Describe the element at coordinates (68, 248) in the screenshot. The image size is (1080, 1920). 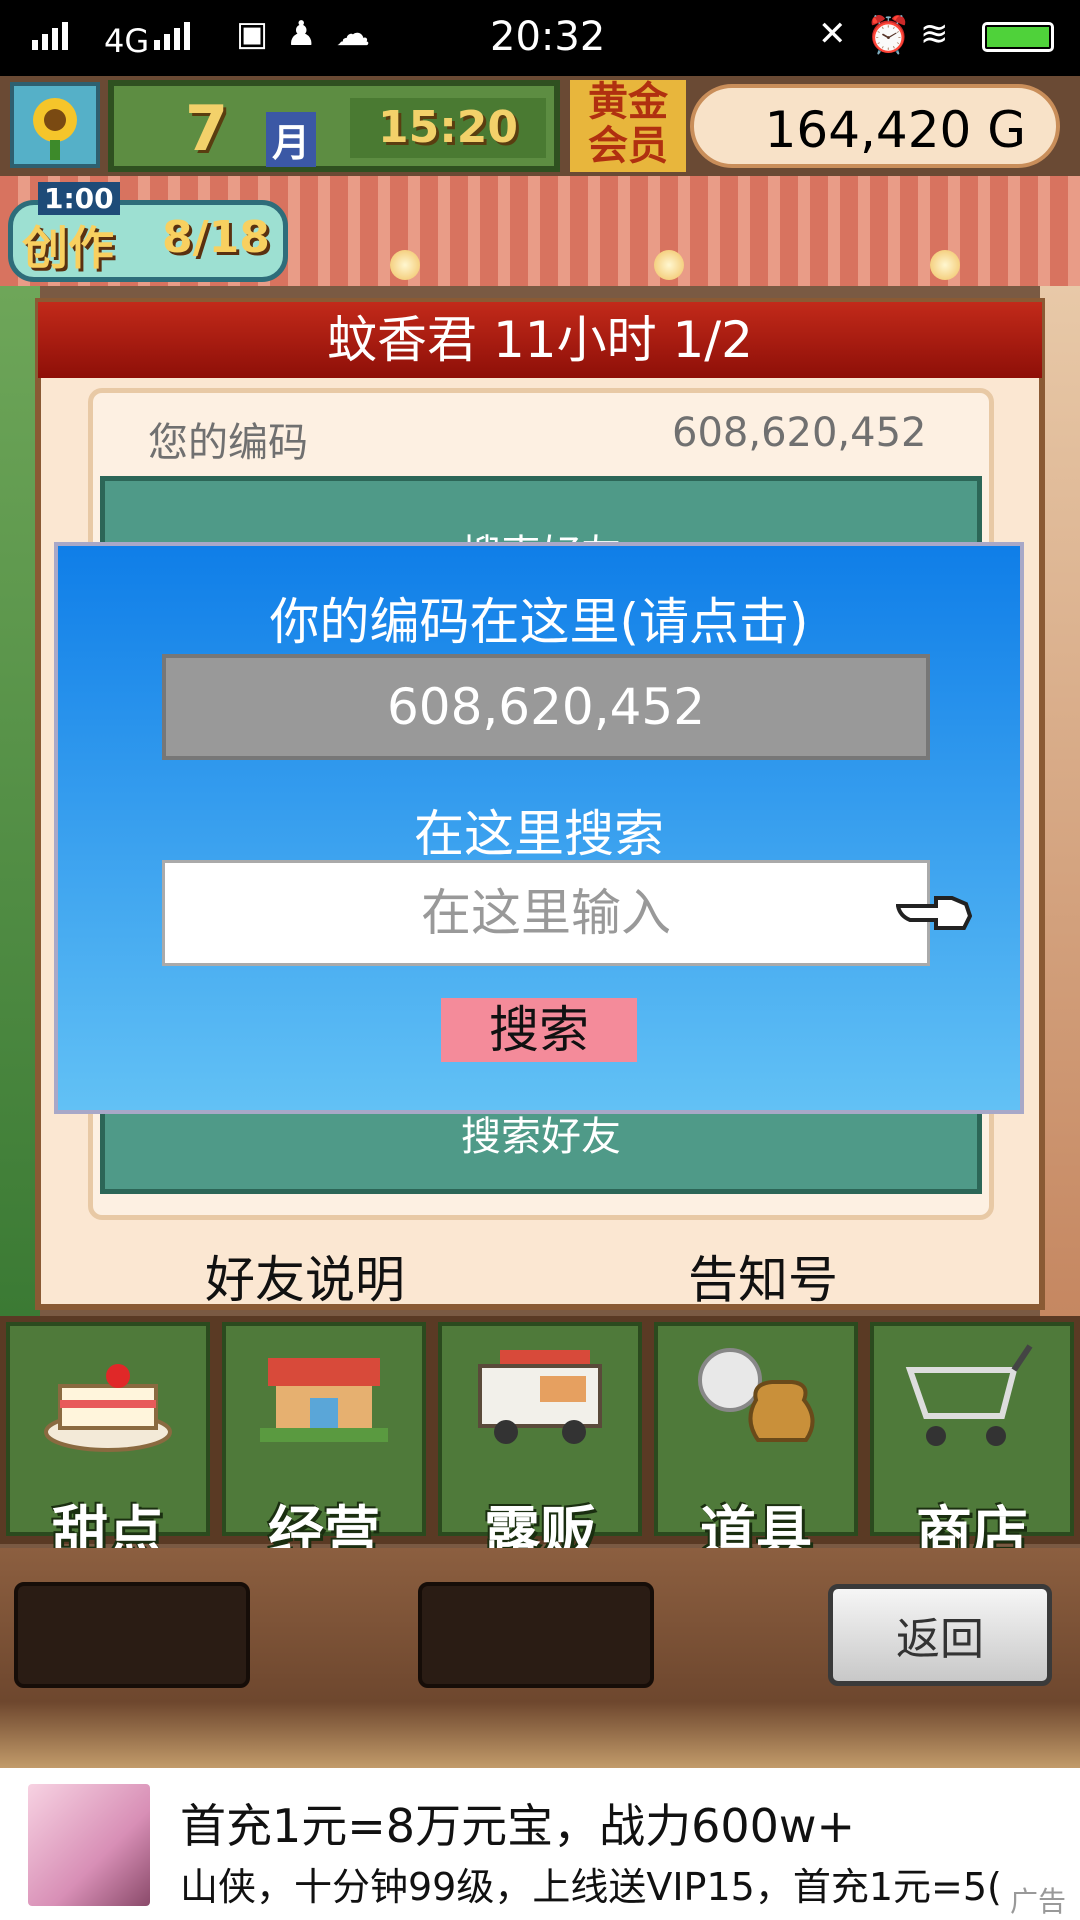
I see `create-label: 创作` at that location.